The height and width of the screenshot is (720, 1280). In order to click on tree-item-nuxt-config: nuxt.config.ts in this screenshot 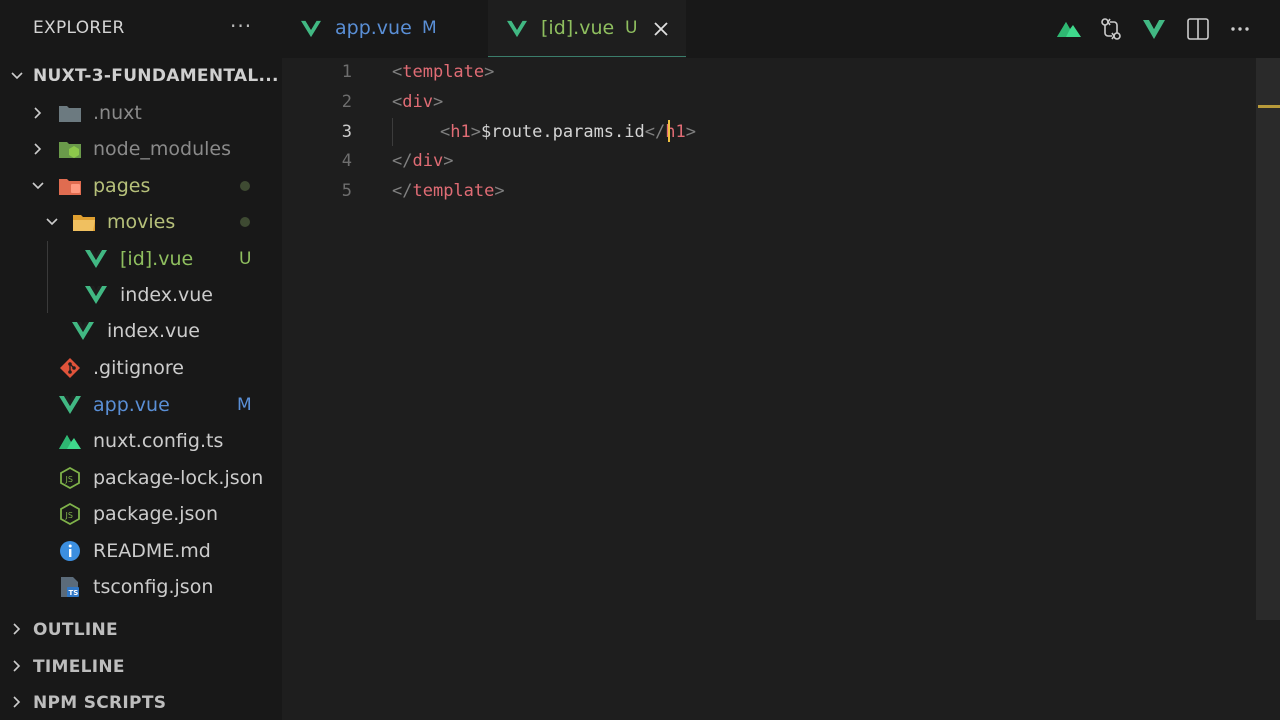, I will do `click(141, 441)`.